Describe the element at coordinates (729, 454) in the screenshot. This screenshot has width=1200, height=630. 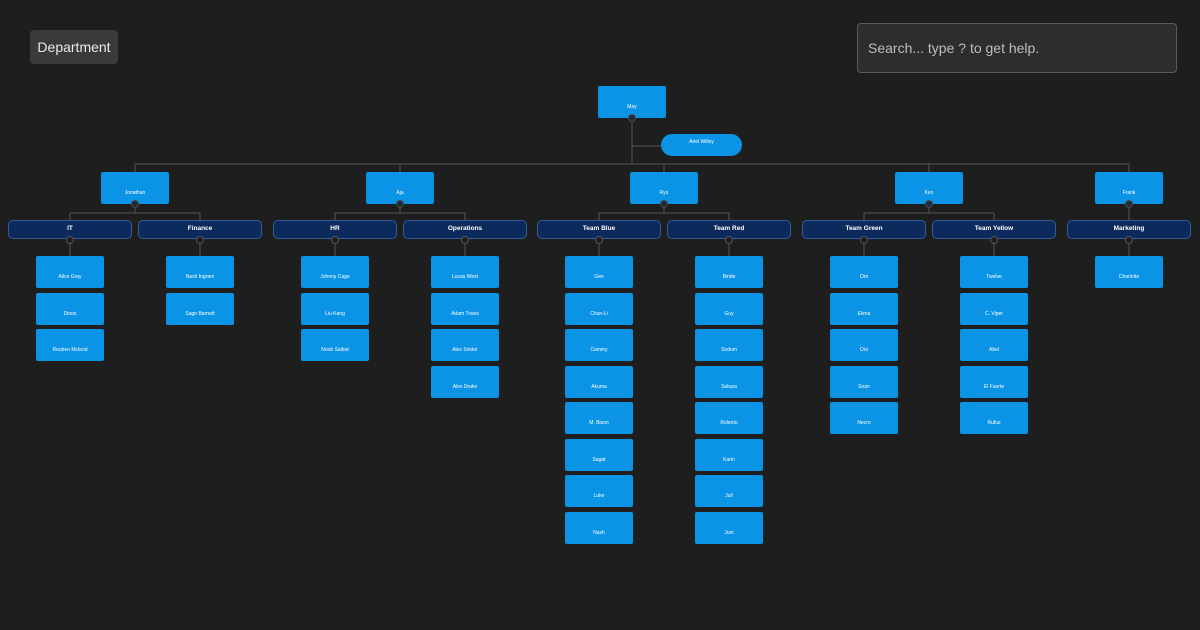
I see `person-node: Karin` at that location.